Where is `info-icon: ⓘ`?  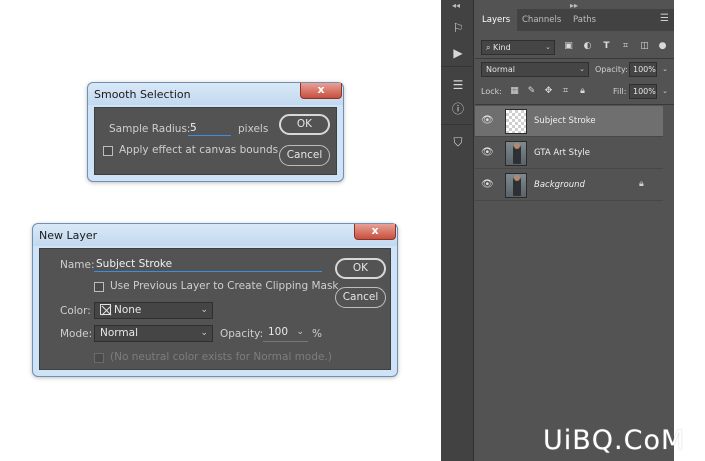
info-icon: ⓘ is located at coordinates (458, 109).